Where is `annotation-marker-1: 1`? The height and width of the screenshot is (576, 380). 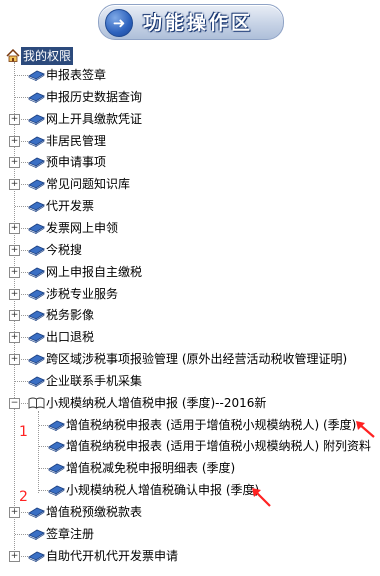
annotation-marker-1: 1 is located at coordinates (23, 432).